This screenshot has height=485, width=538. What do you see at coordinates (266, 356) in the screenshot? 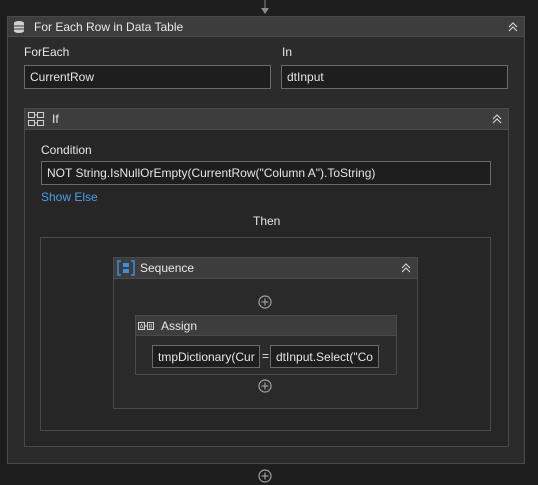
I see `assign-operator: =` at bounding box center [266, 356].